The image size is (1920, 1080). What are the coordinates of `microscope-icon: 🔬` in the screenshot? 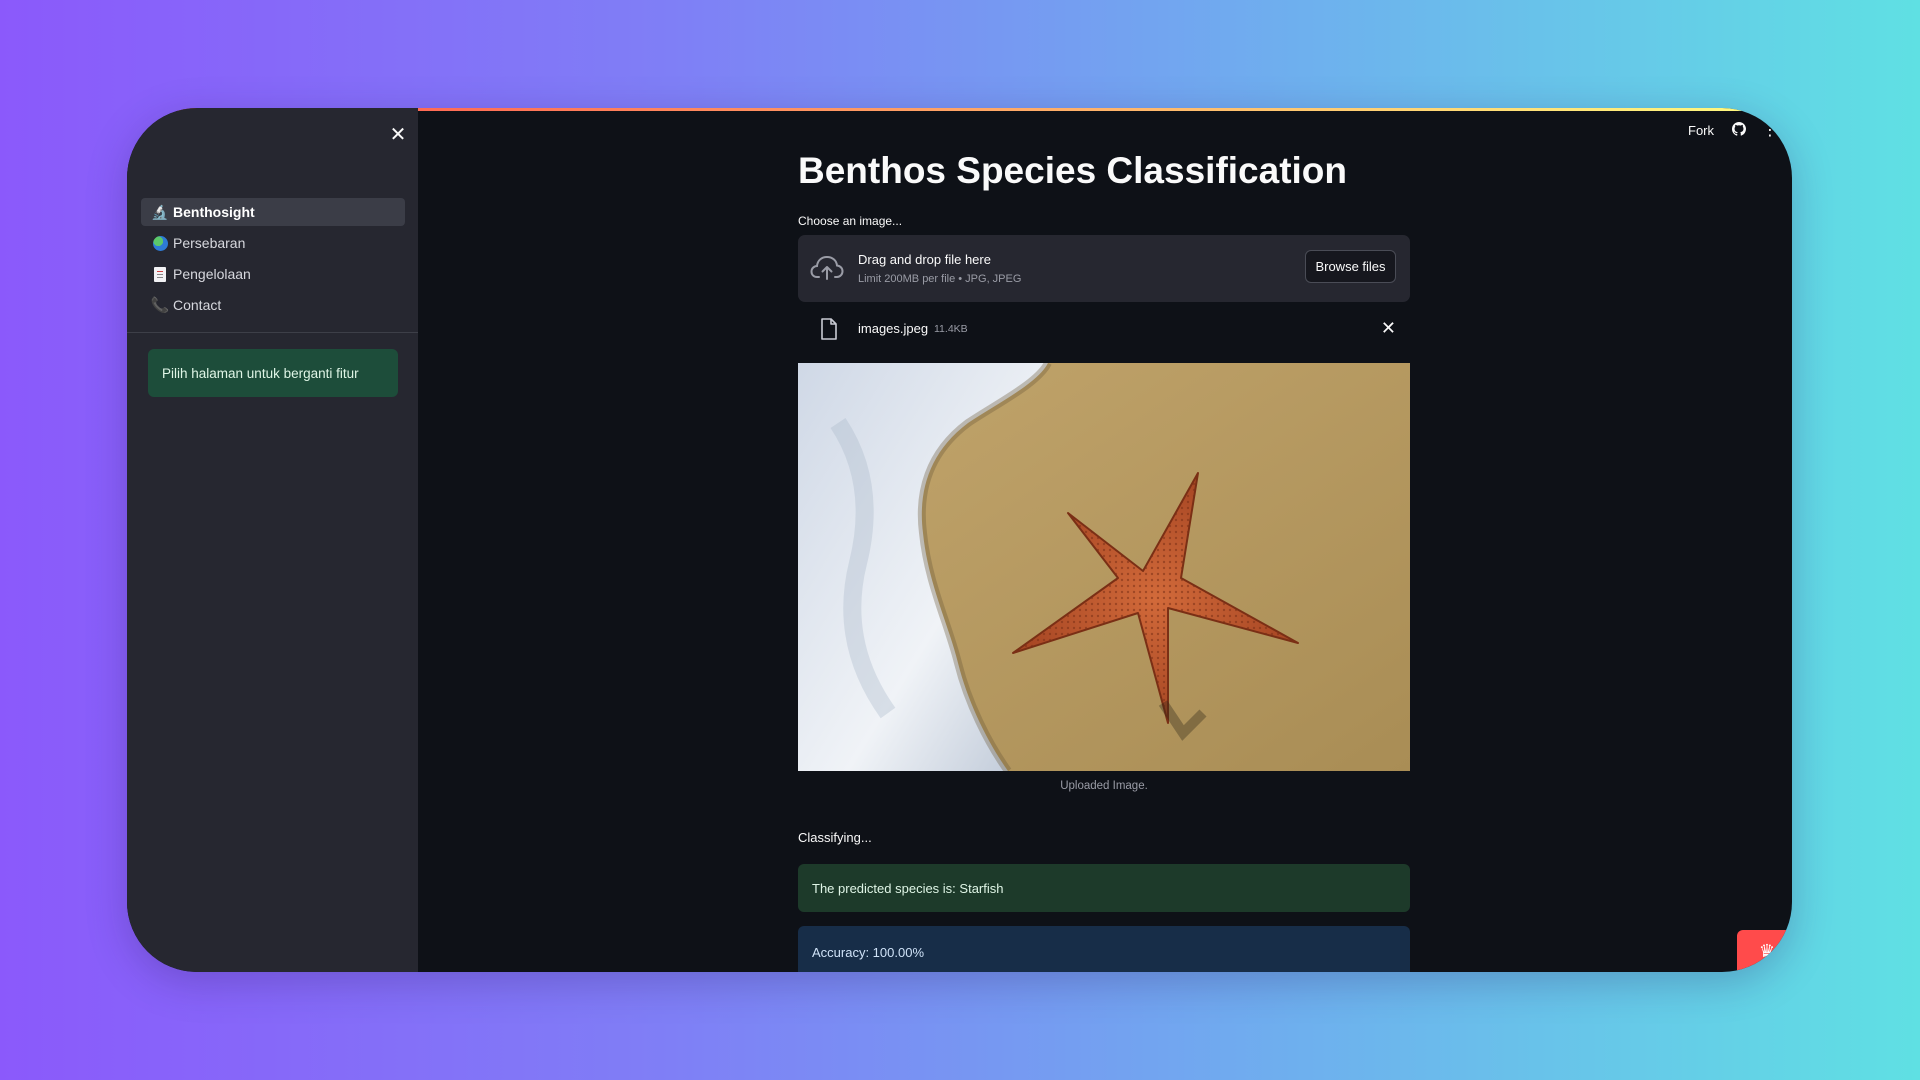 It's located at (160, 212).